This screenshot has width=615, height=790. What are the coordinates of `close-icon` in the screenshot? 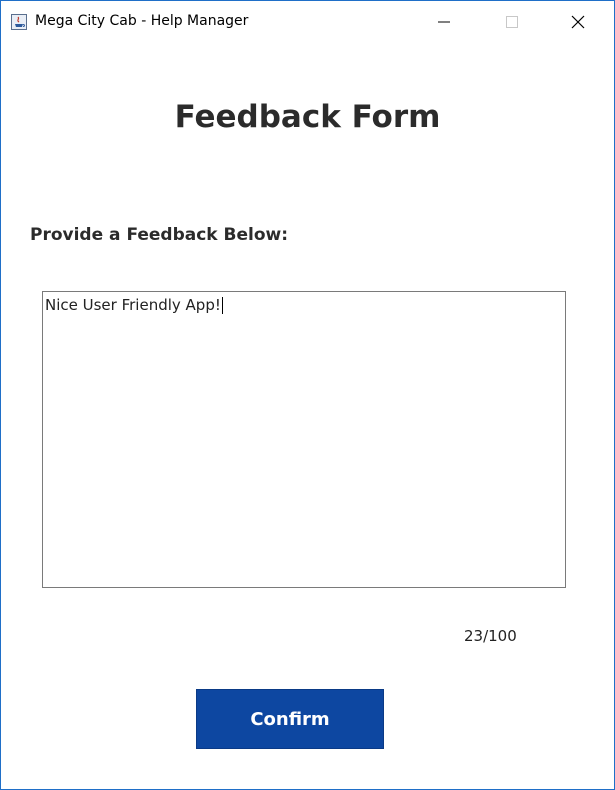 It's located at (578, 22).